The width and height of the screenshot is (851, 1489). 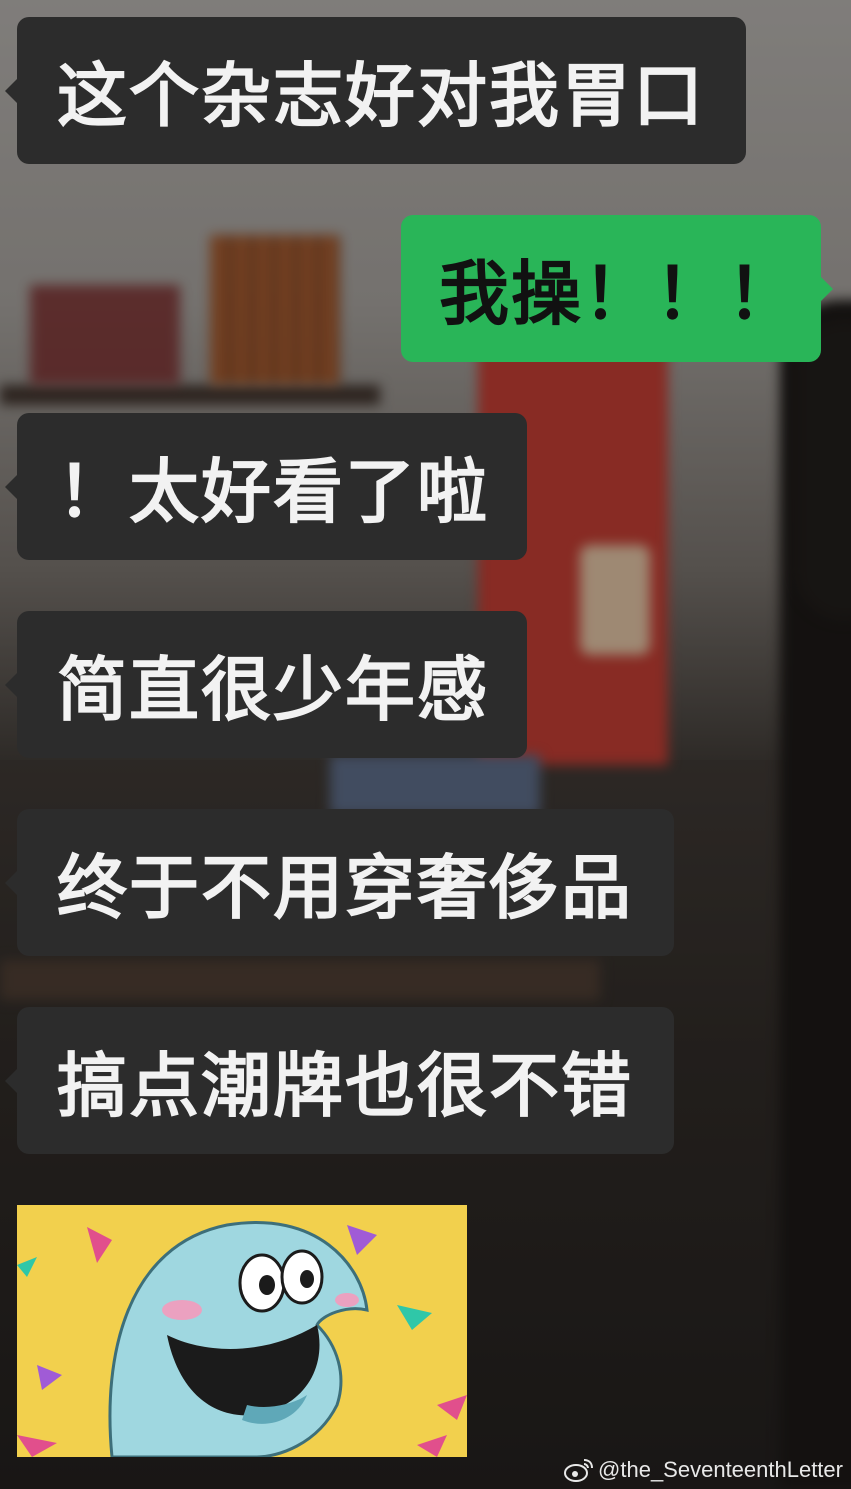 I want to click on message-bubble-incoming: 这个杂志好对我胃口, so click(x=375, y=90).